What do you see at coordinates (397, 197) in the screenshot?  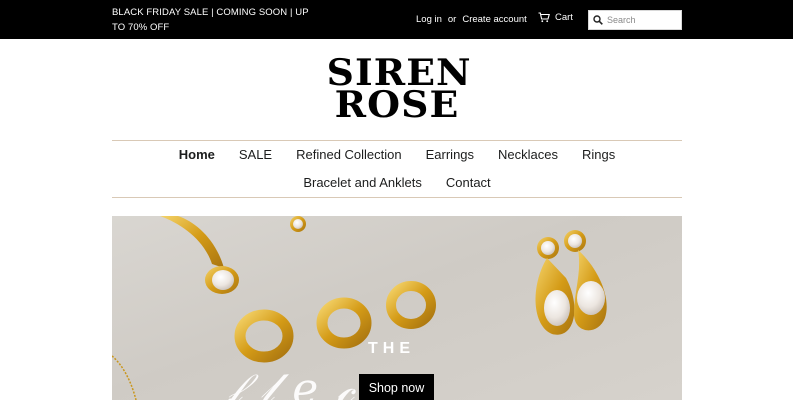 I see `nav-divider-bottom` at bounding box center [397, 197].